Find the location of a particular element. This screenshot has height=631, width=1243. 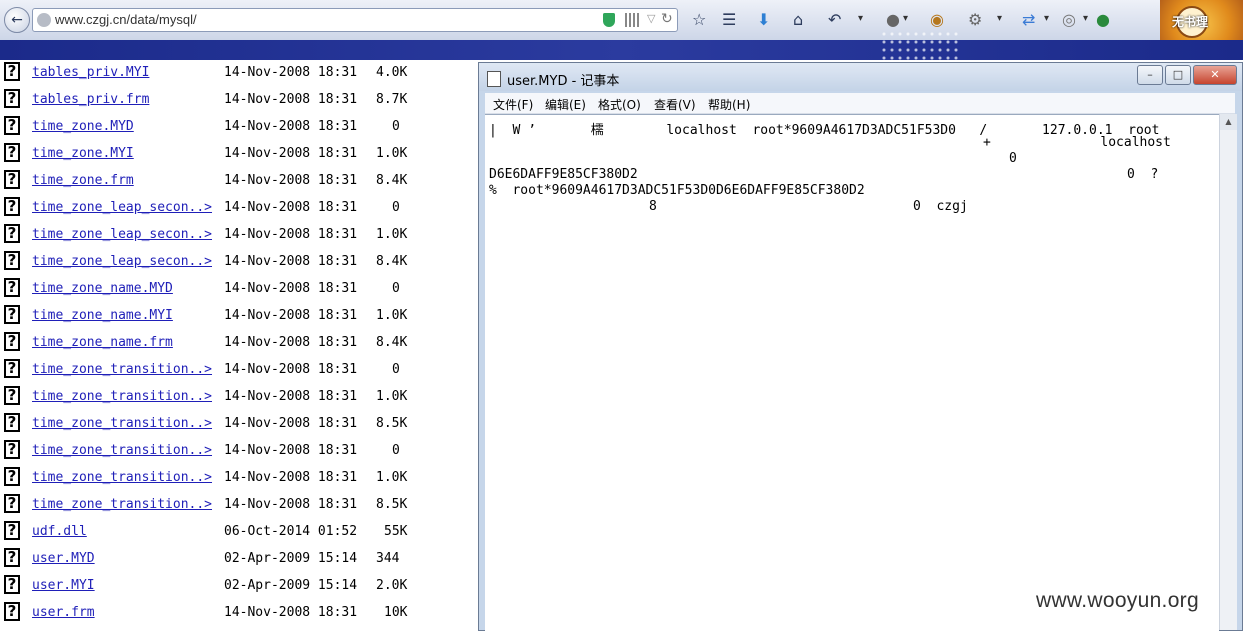

file-link: user.frm is located at coordinates (63, 612).